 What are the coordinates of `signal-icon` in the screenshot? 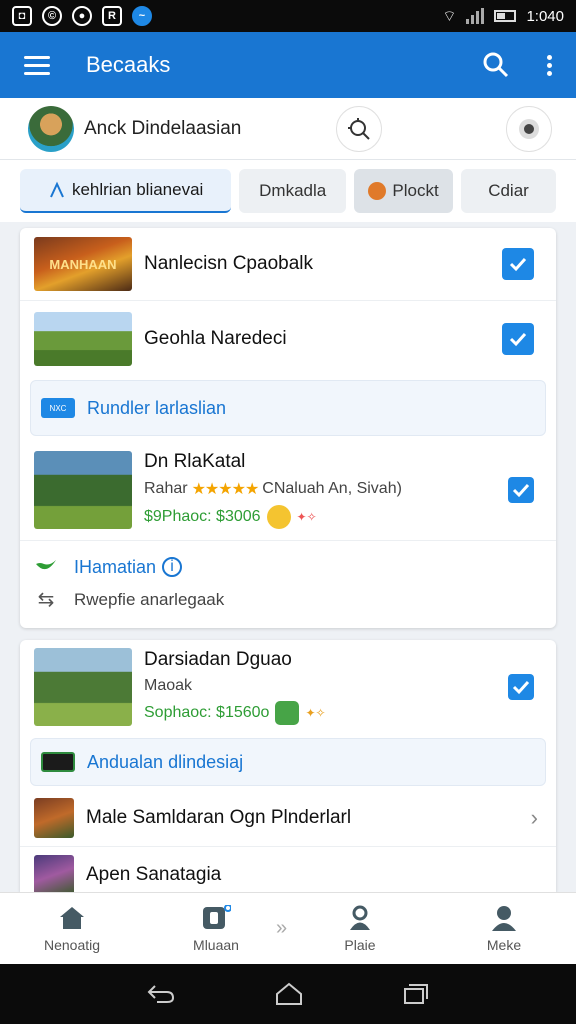 It's located at (475, 16).